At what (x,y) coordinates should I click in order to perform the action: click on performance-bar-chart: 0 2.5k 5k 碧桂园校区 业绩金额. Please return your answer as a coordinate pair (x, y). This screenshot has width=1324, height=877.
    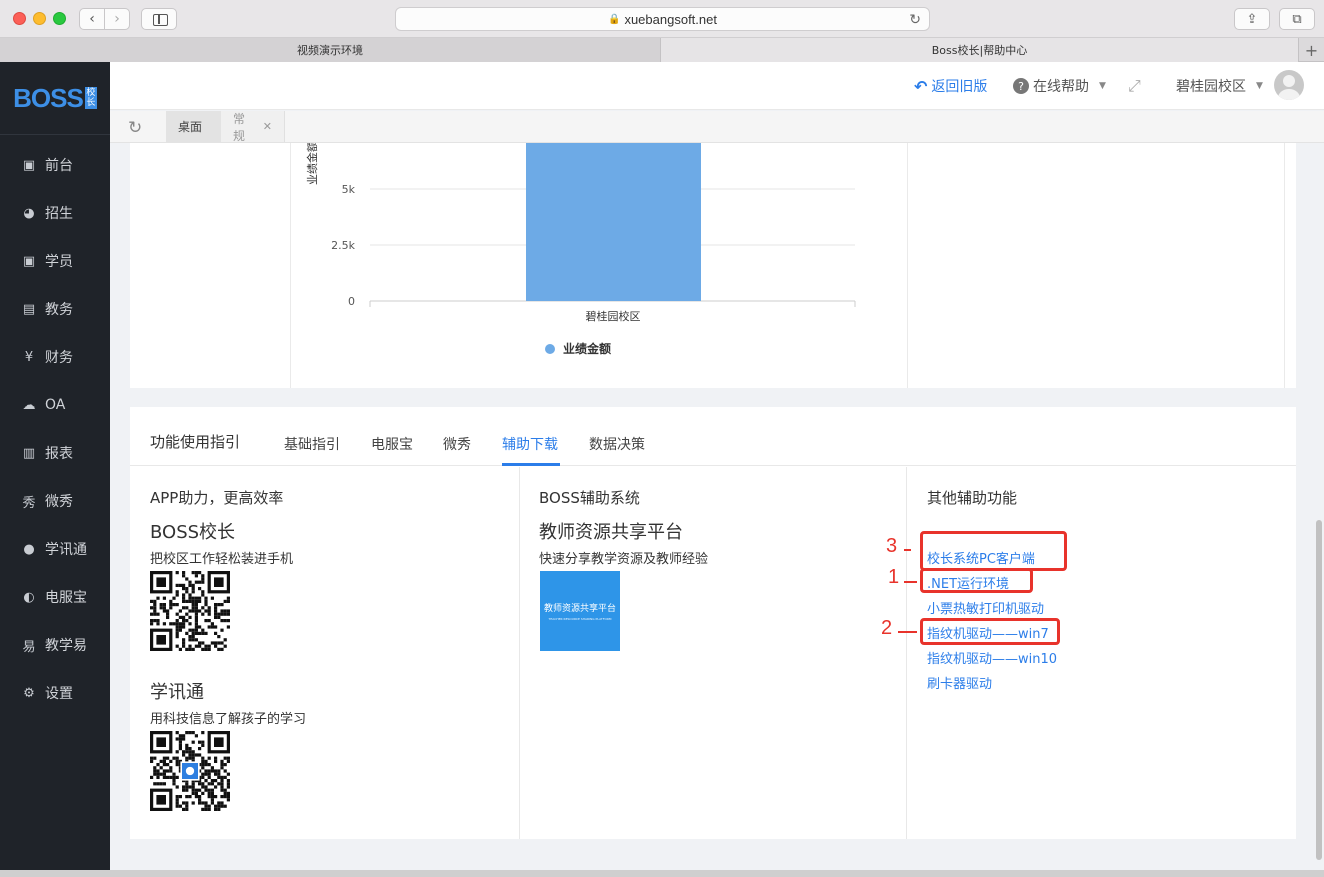
    Looking at the image, I should click on (580, 233).